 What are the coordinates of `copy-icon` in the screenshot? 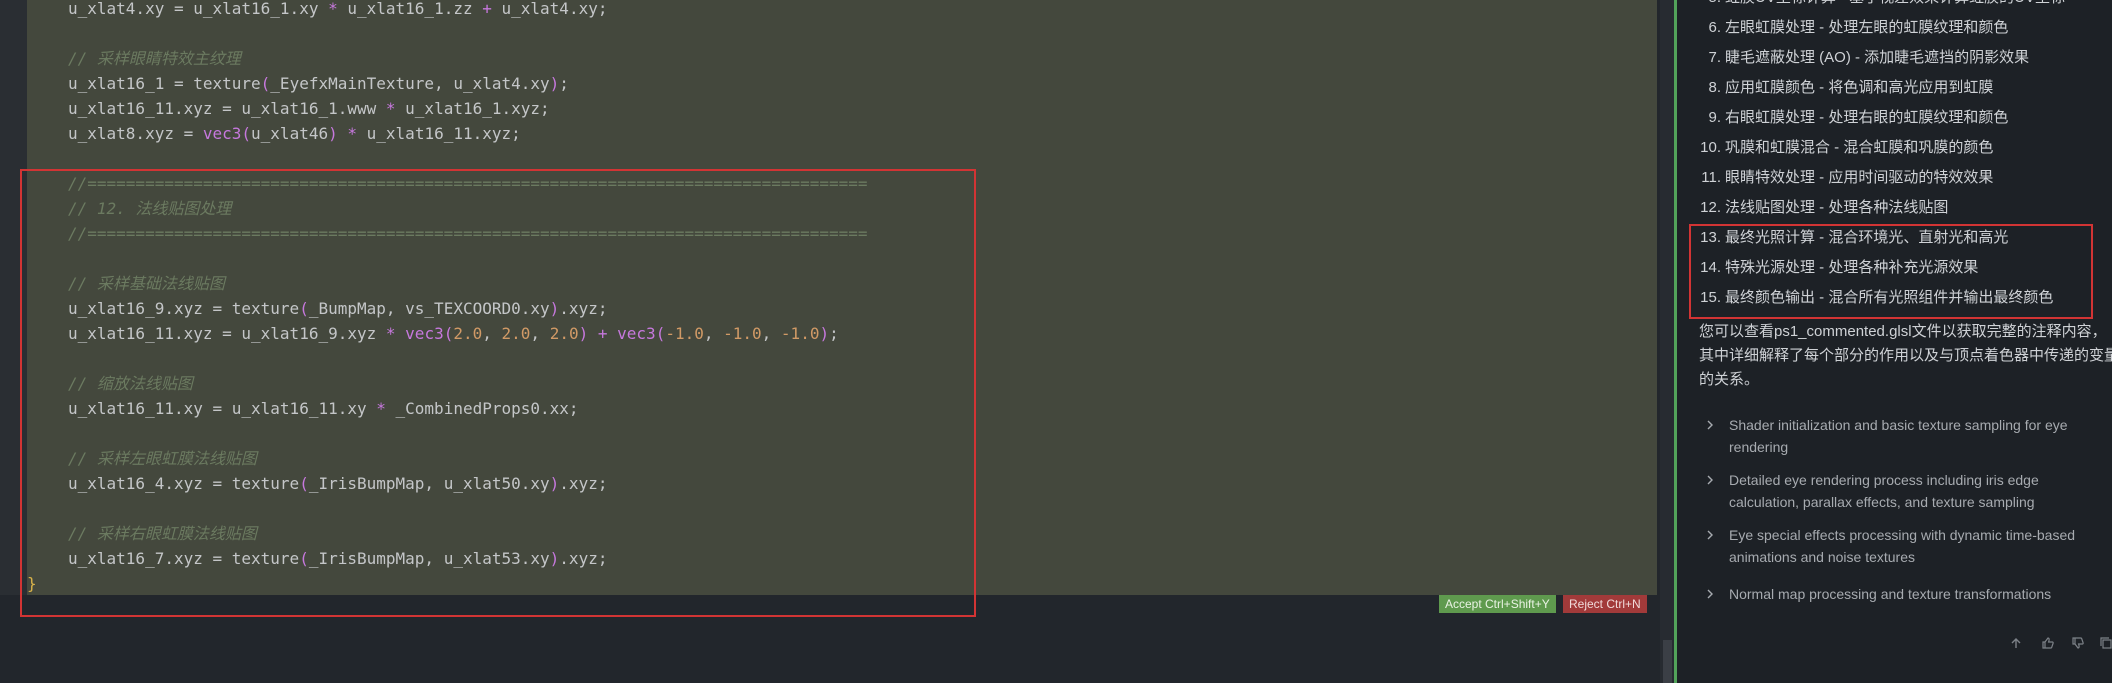 It's located at (2104, 645).